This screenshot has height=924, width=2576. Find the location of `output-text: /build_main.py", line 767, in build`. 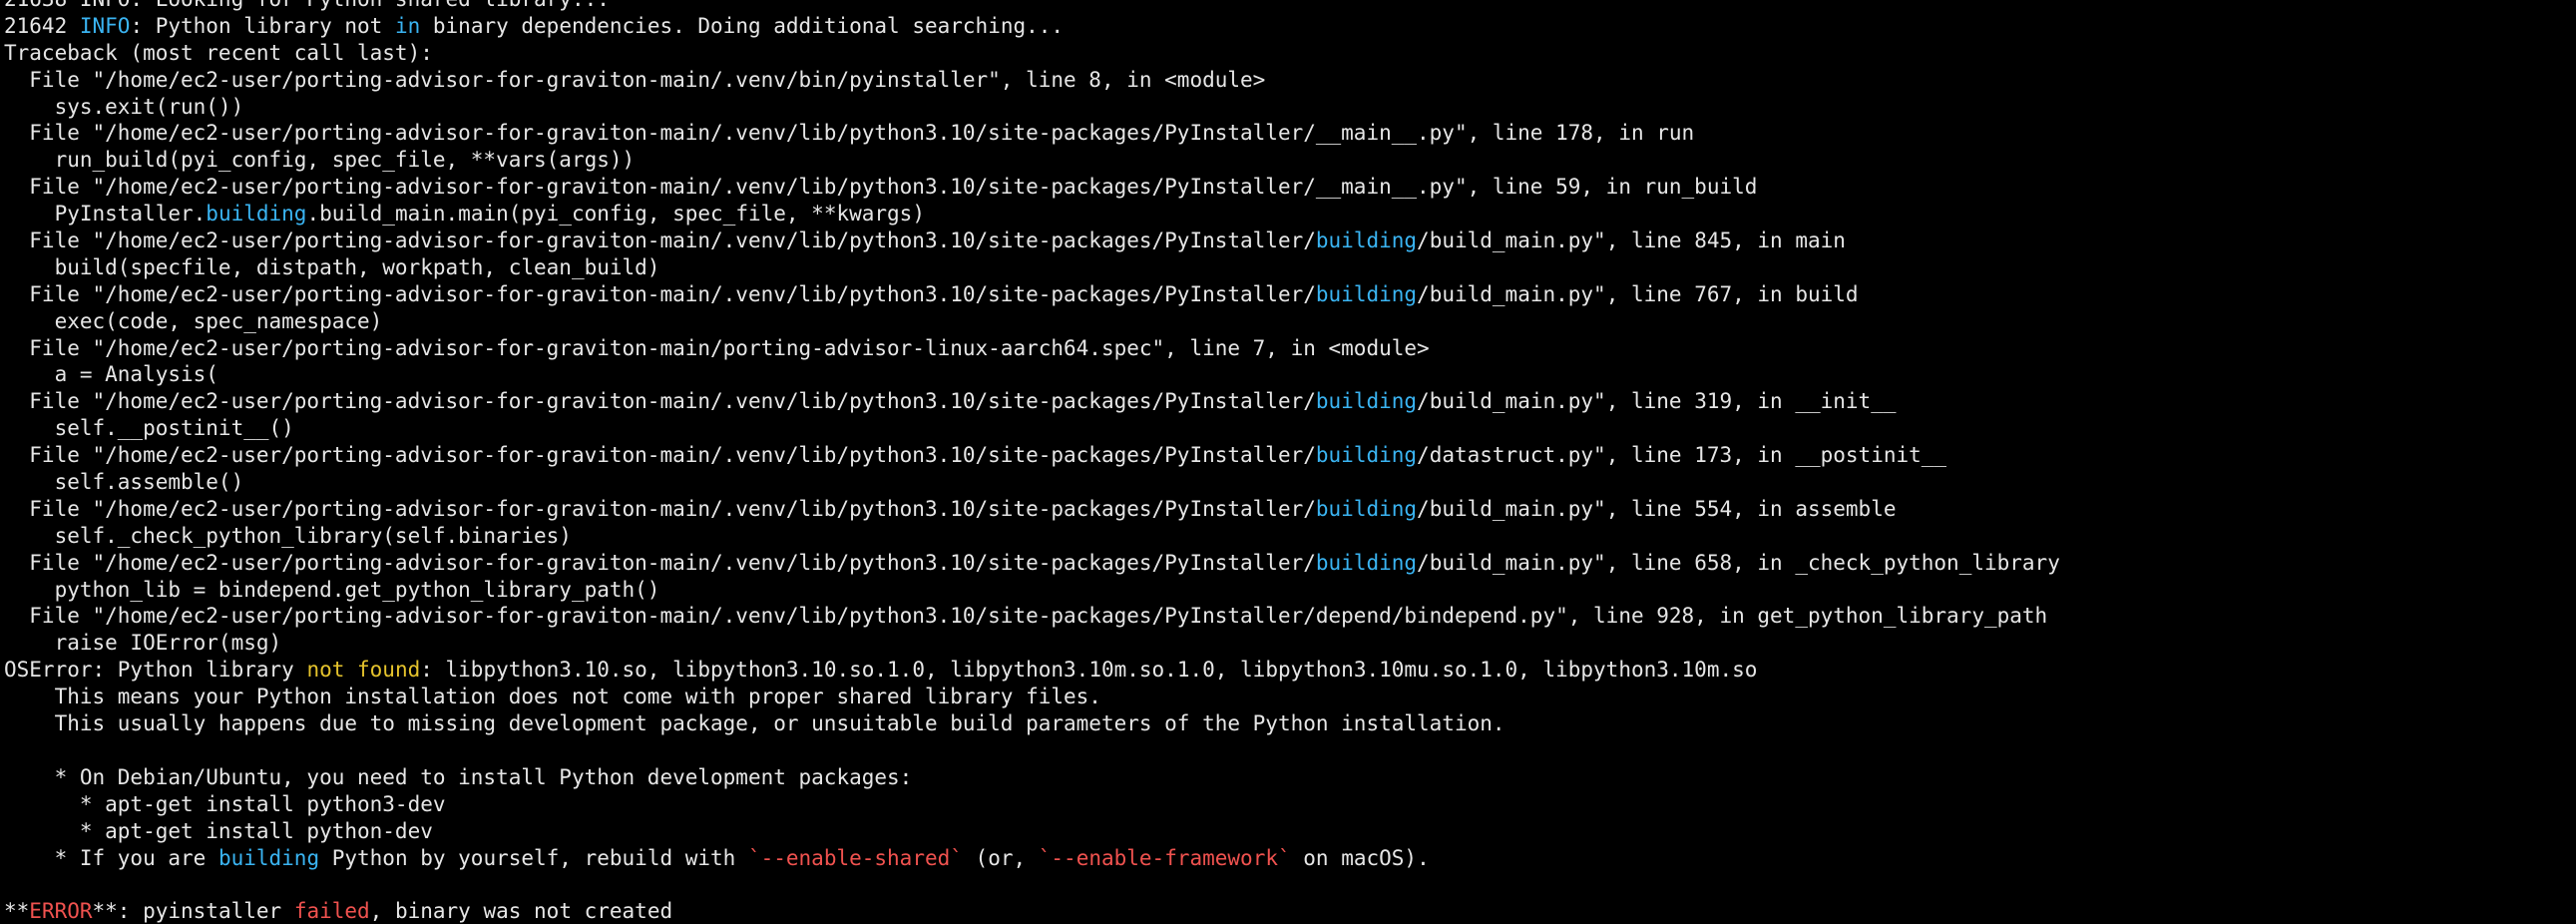

output-text: /build_main.py", line 767, in build is located at coordinates (1638, 293).